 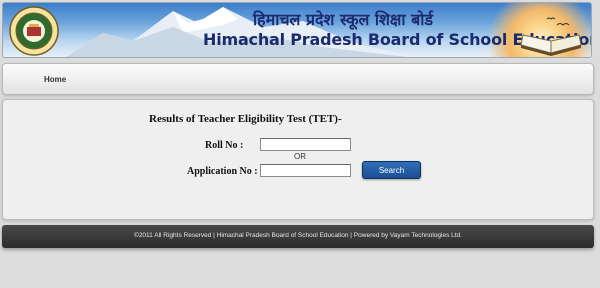 What do you see at coordinates (222, 171) in the screenshot?
I see `application-no-label: Application No :` at bounding box center [222, 171].